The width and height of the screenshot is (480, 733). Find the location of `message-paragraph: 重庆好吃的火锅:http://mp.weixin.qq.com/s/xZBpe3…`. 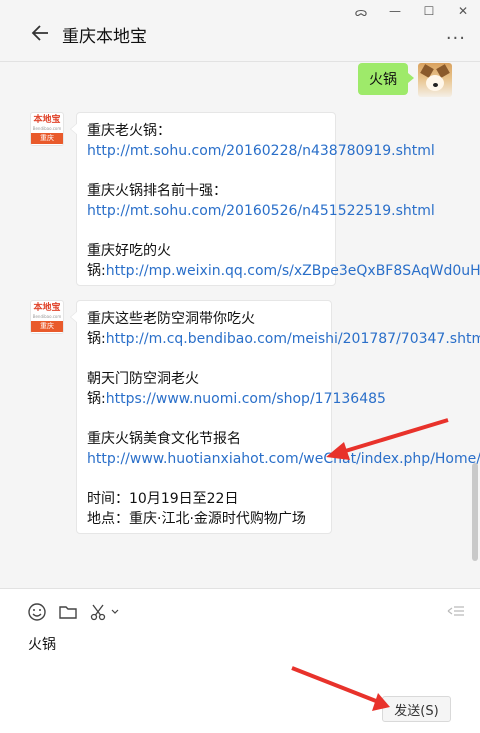

message-paragraph: 重庆好吃的火锅:http://mp.weixin.qq.com/s/xZBpe3… is located at coordinates (283, 261).